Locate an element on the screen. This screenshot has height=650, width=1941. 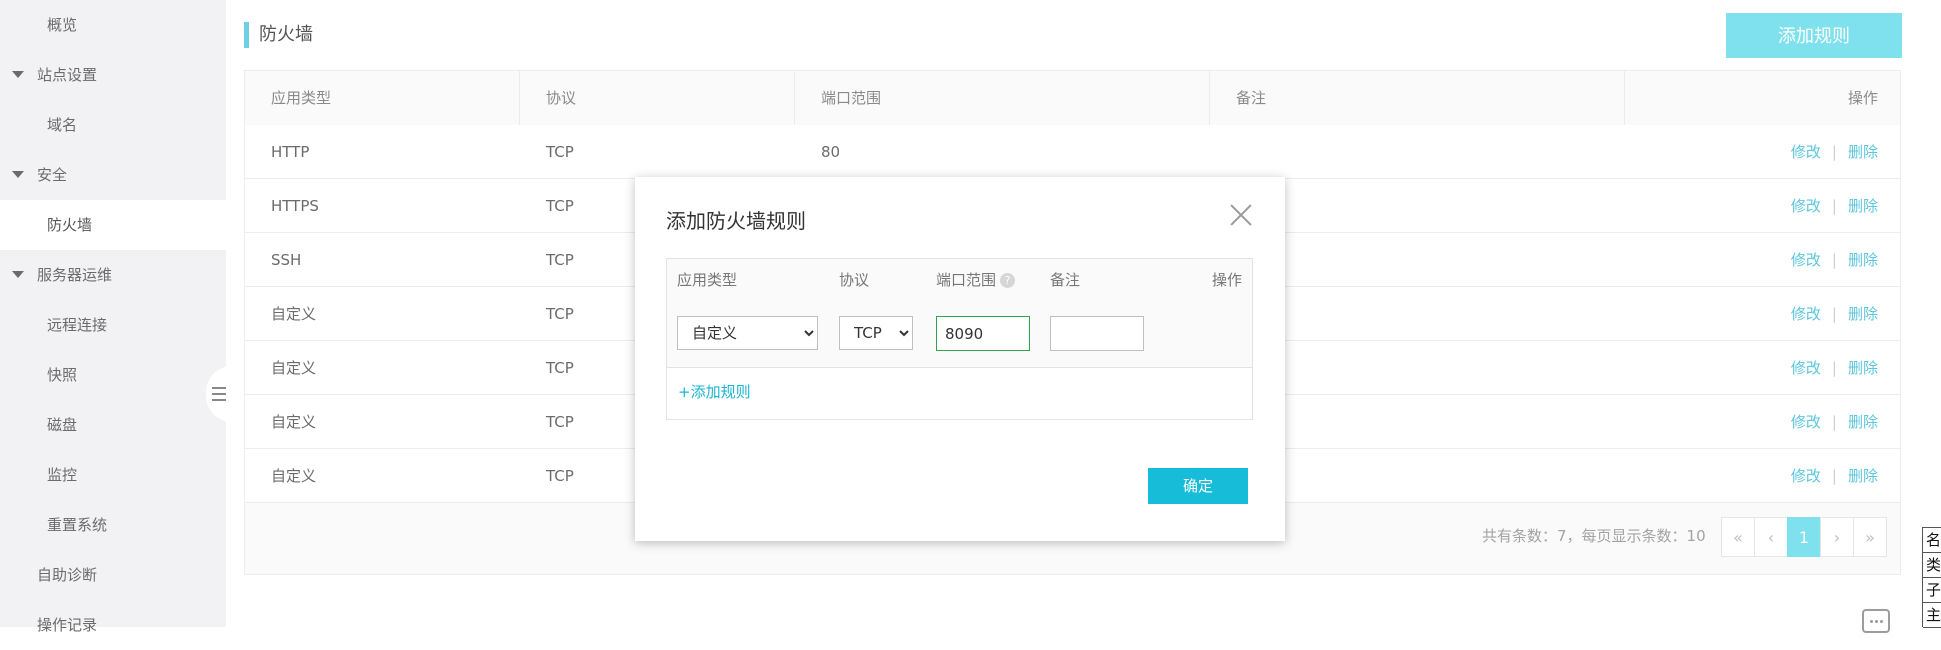
sidebar-item: 重置系统 is located at coordinates (113, 525).